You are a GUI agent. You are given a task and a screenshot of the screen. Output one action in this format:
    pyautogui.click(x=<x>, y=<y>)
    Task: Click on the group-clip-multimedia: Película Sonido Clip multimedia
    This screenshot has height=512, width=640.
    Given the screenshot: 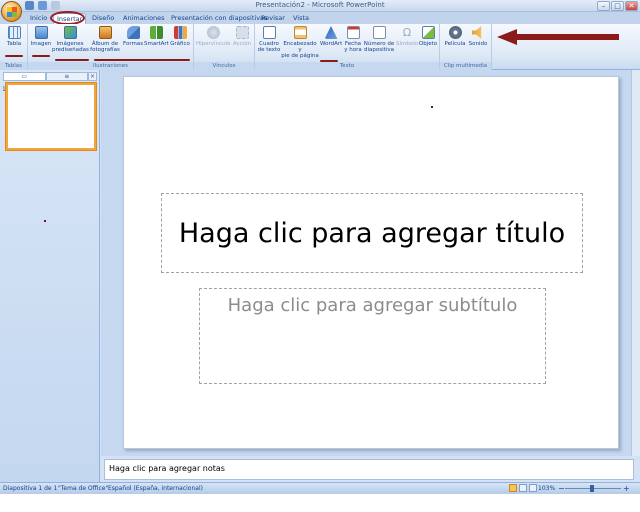 What is the action you would take?
    pyautogui.click(x=466, y=47)
    